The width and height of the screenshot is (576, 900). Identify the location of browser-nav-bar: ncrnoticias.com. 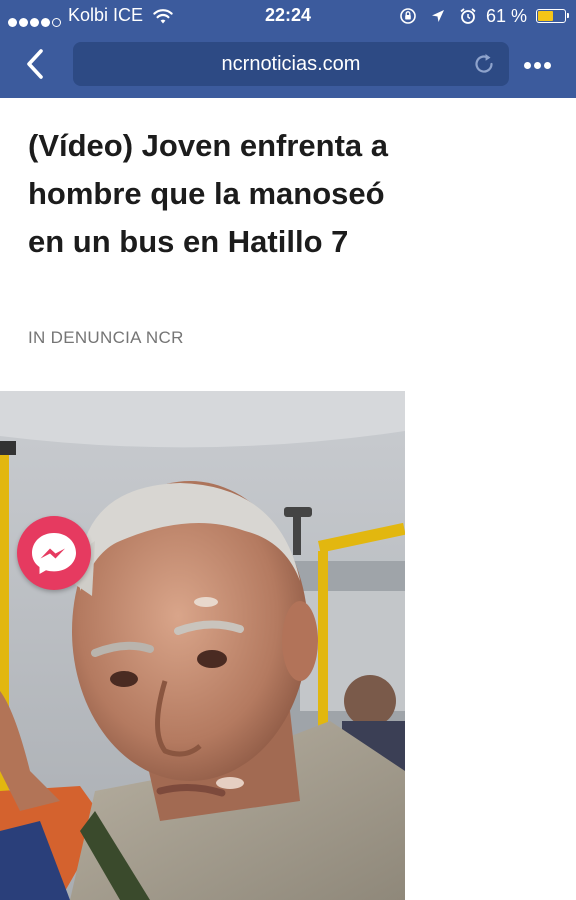
(288, 65).